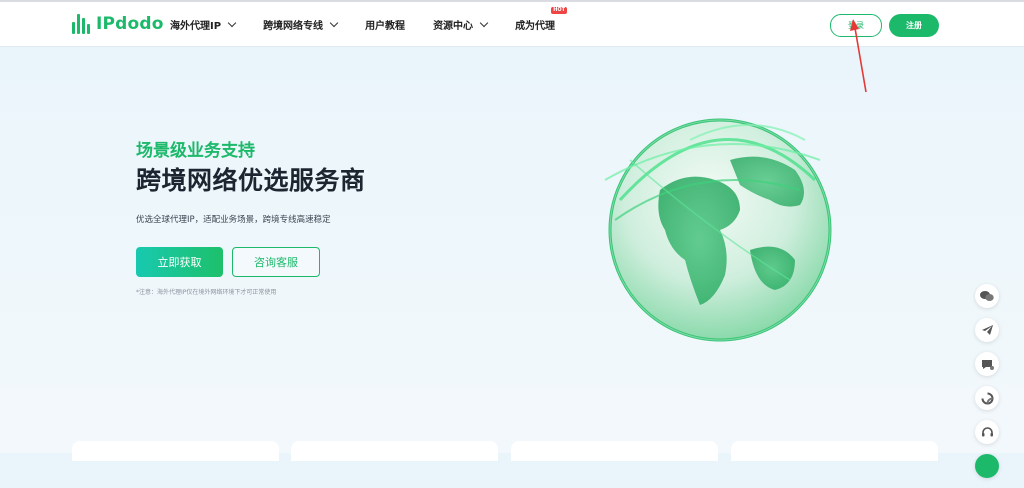  Describe the element at coordinates (987, 432) in the screenshot. I see `headset-icon` at that location.